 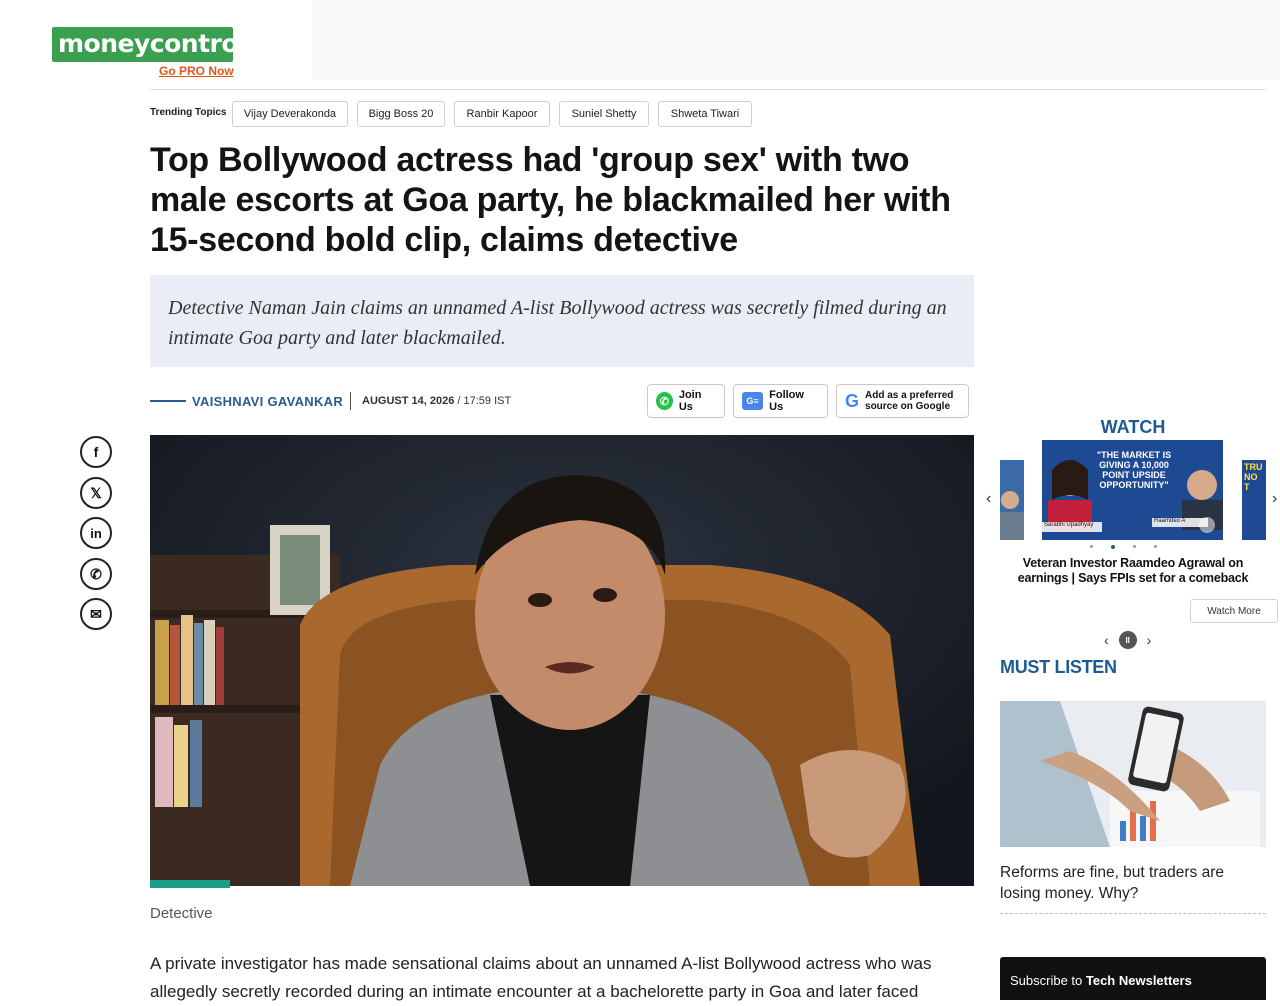 I want to click on author-link: VAISHNAVI GAVANKAR, so click(x=267, y=401).